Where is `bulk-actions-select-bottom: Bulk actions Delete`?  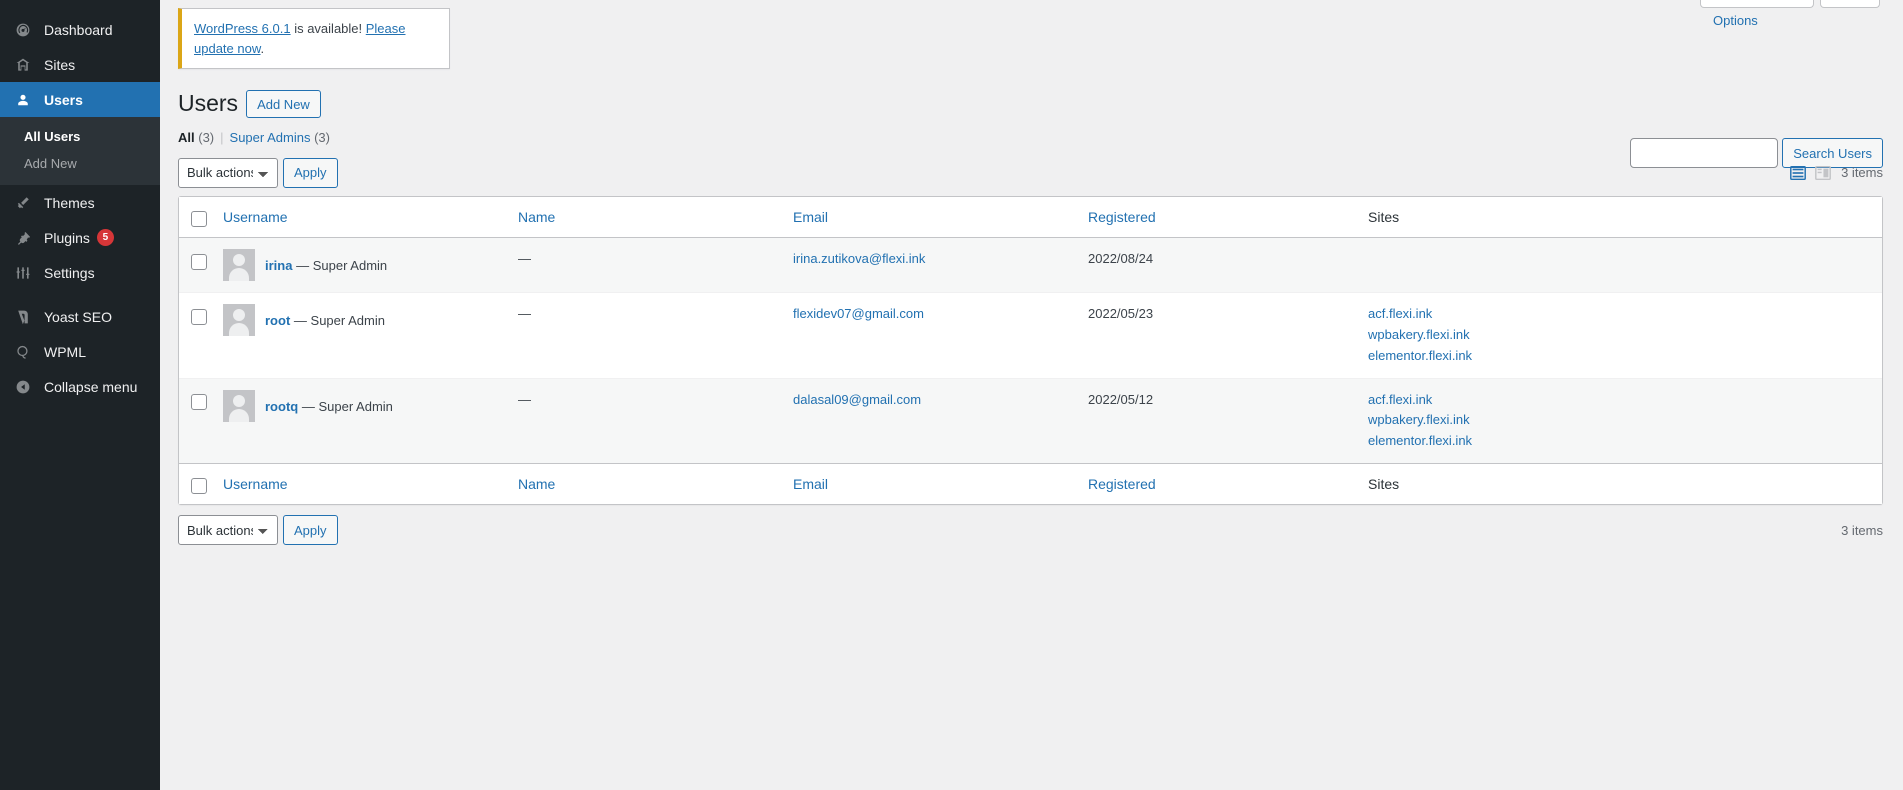
bulk-actions-select-bottom: Bulk actions Delete is located at coordinates (228, 530).